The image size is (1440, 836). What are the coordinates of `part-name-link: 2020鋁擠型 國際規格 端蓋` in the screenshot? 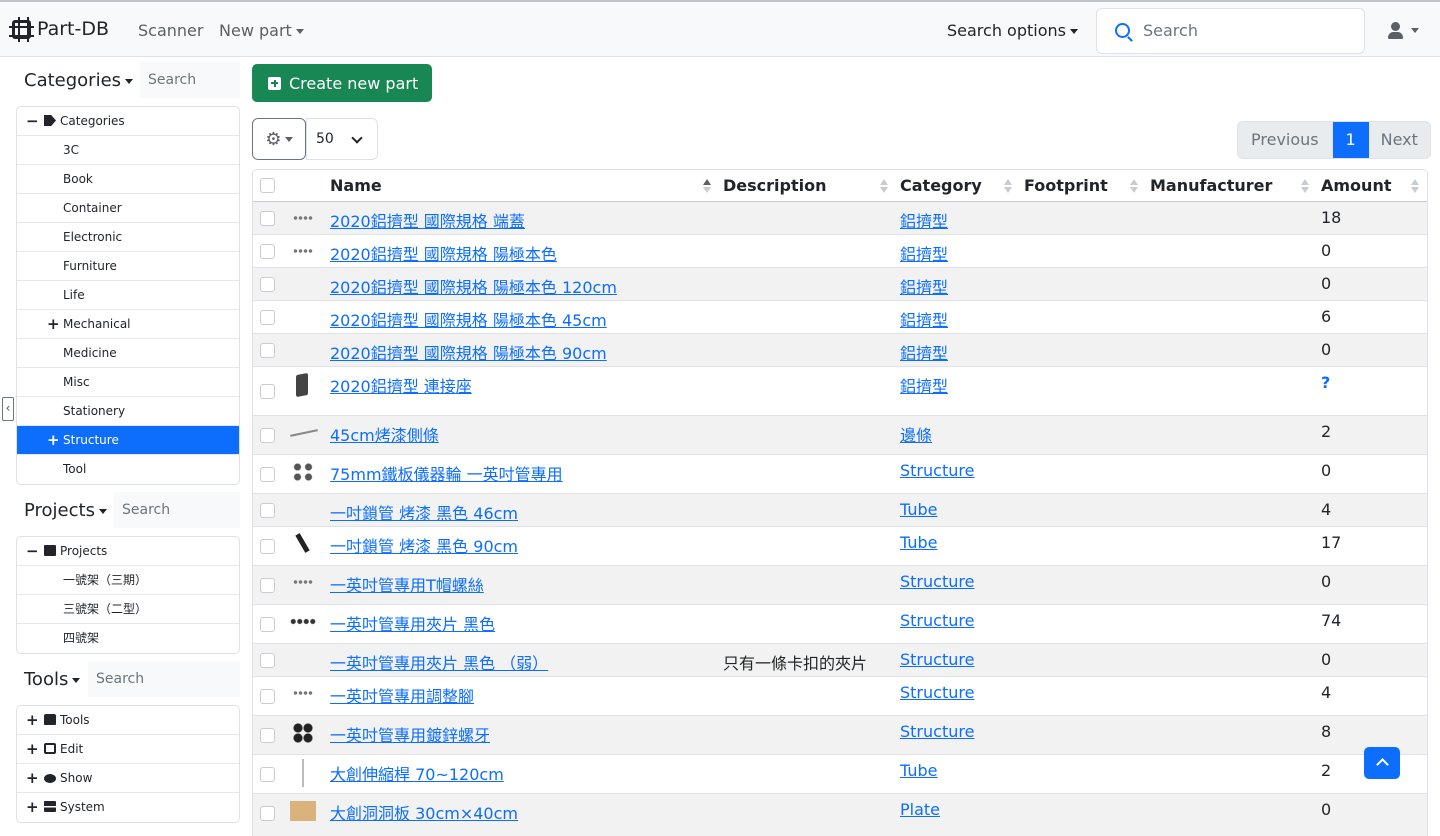 It's located at (427, 220).